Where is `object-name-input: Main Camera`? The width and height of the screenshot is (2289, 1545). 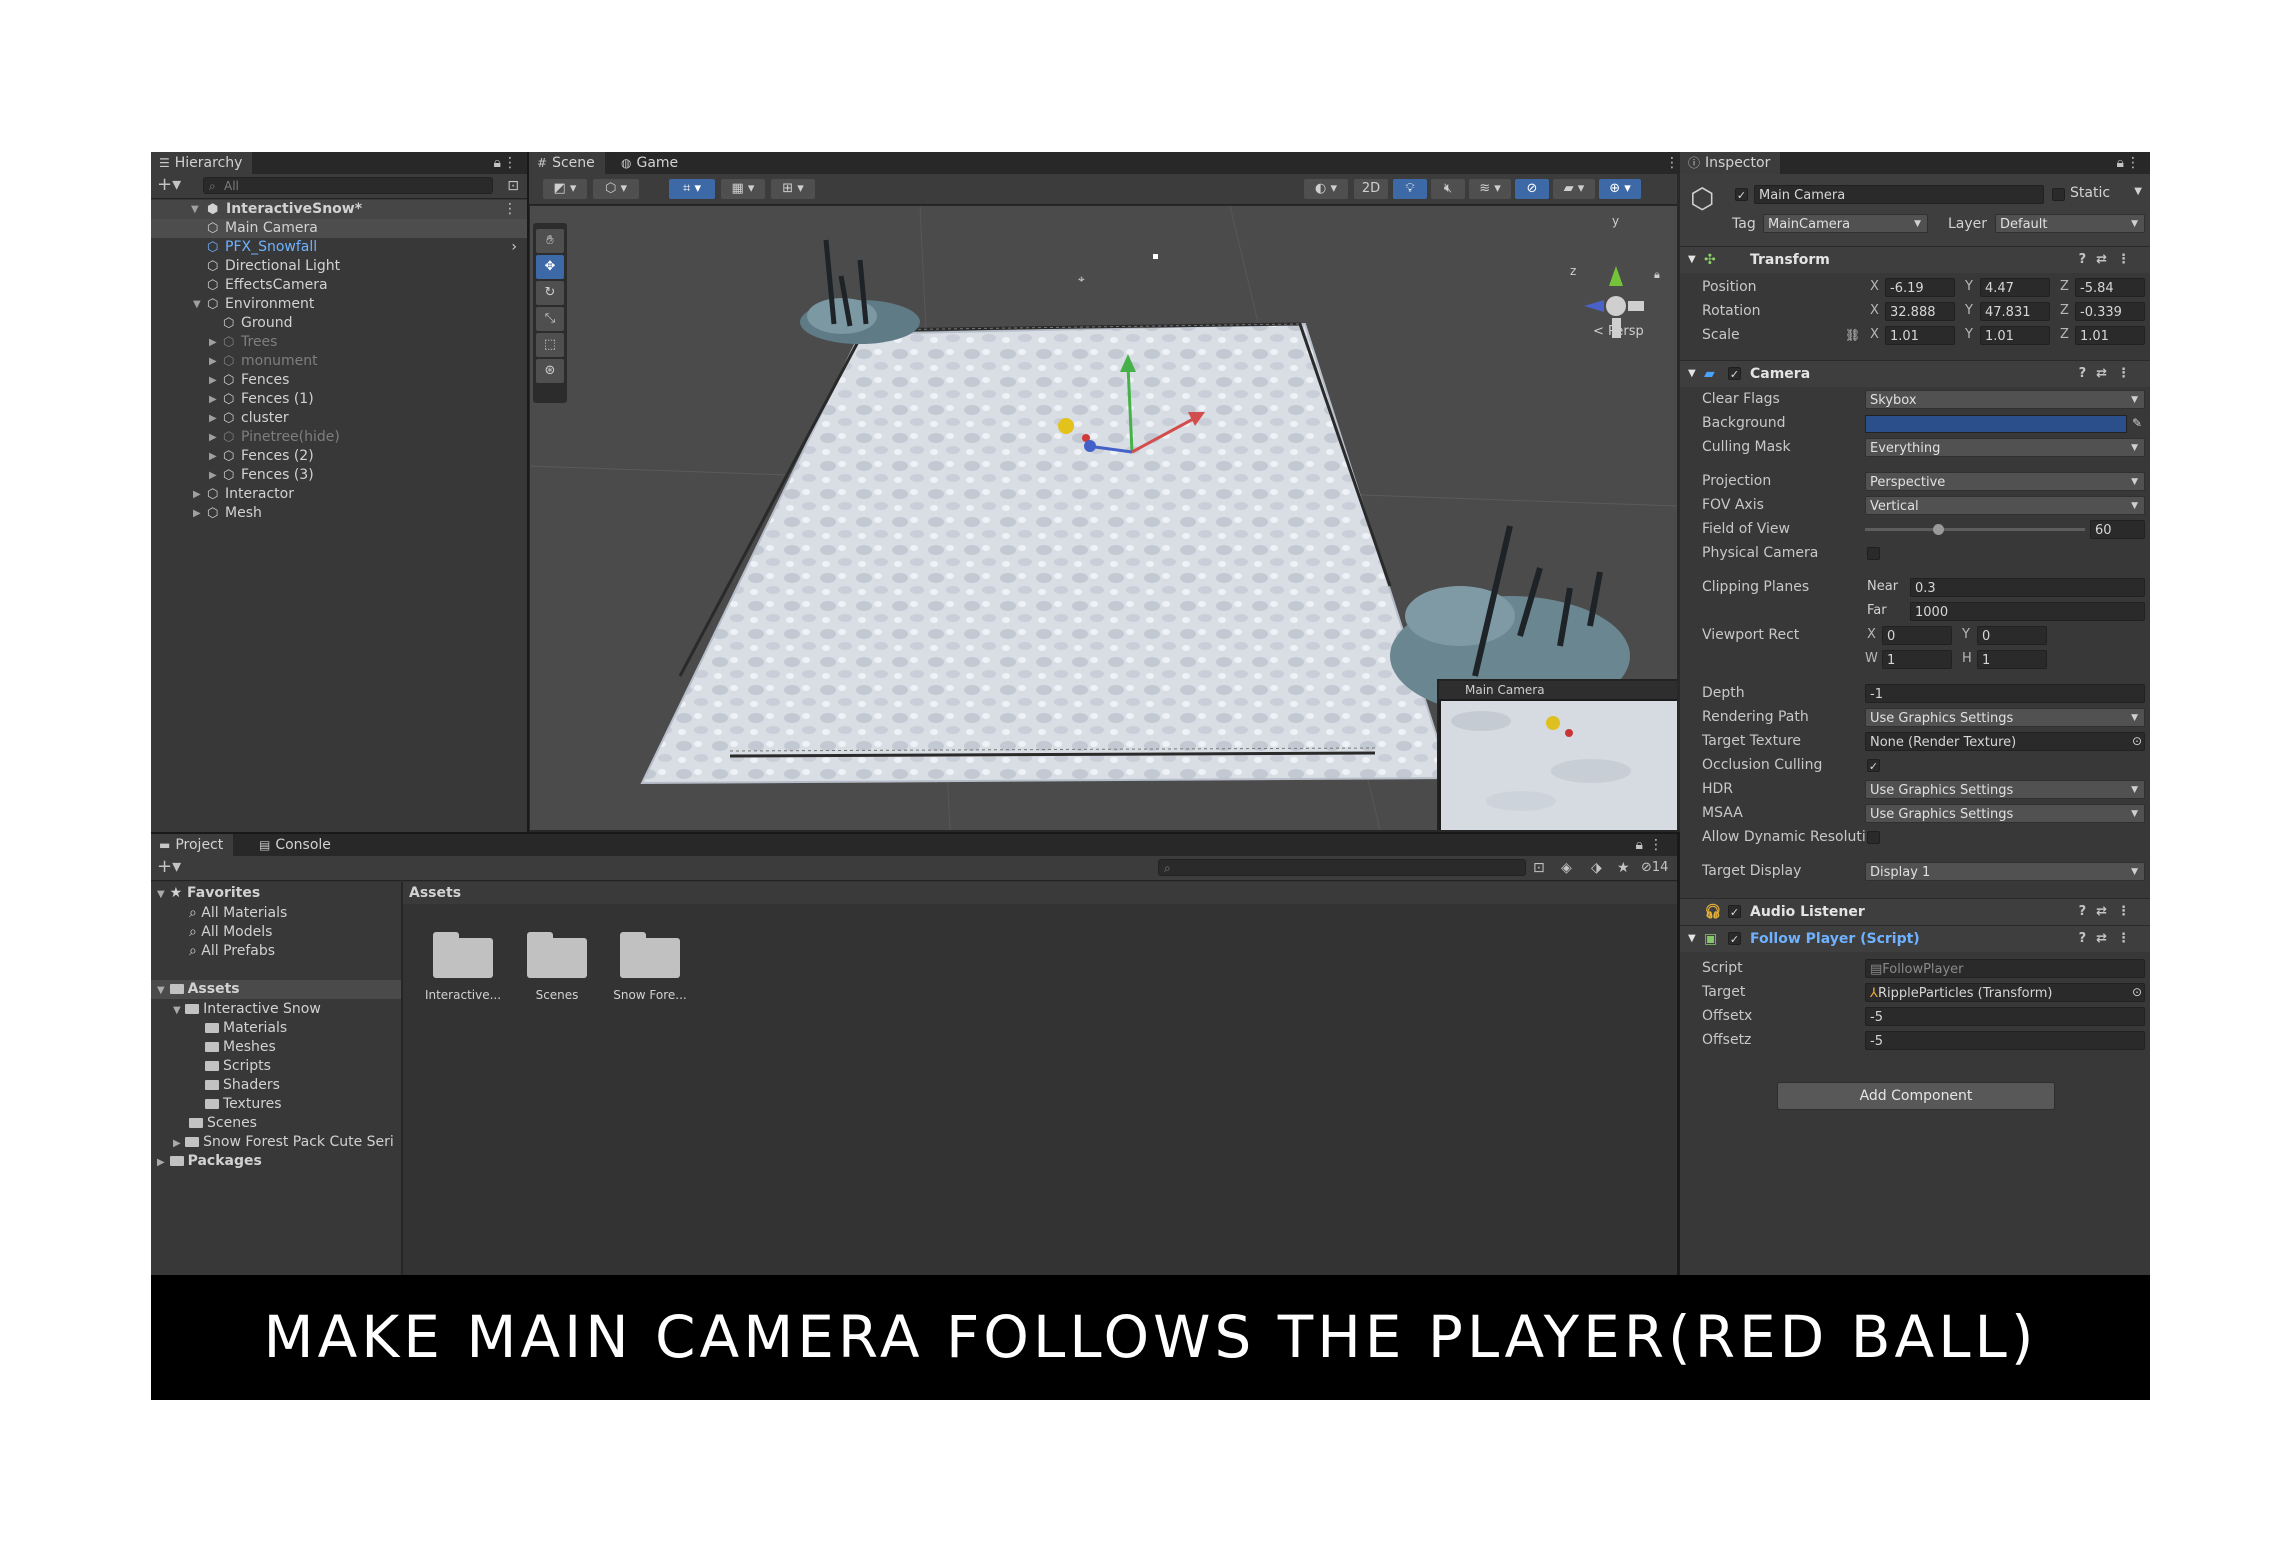
object-name-input: Main Camera is located at coordinates (1899, 194).